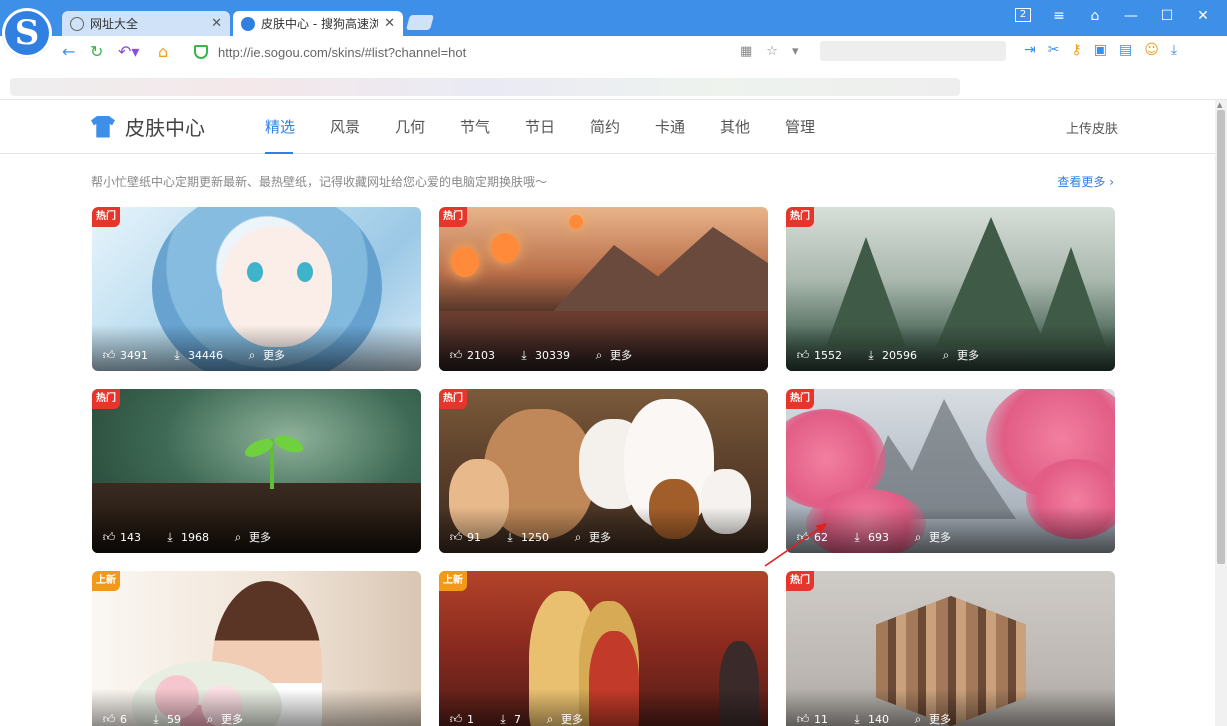  I want to click on site-brand: 皮肤中心, so click(148, 126).